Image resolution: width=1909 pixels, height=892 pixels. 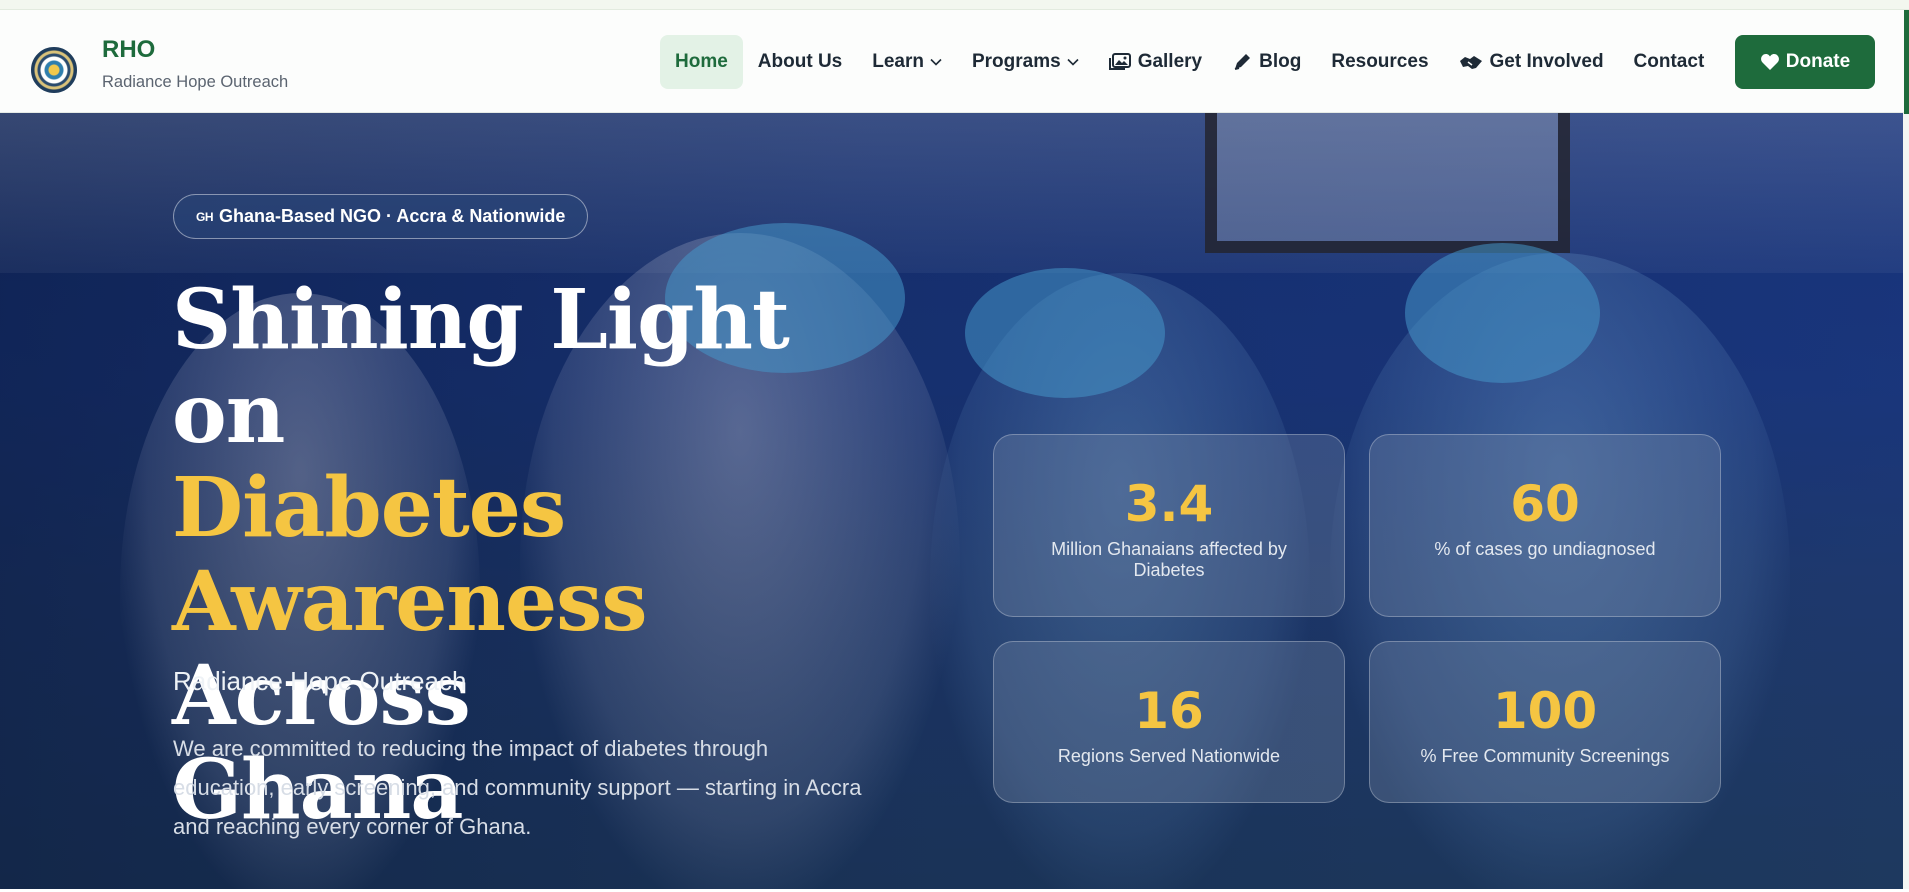 I want to click on stat-card: 16 Regions Served Nationwide, so click(x=1169, y=722).